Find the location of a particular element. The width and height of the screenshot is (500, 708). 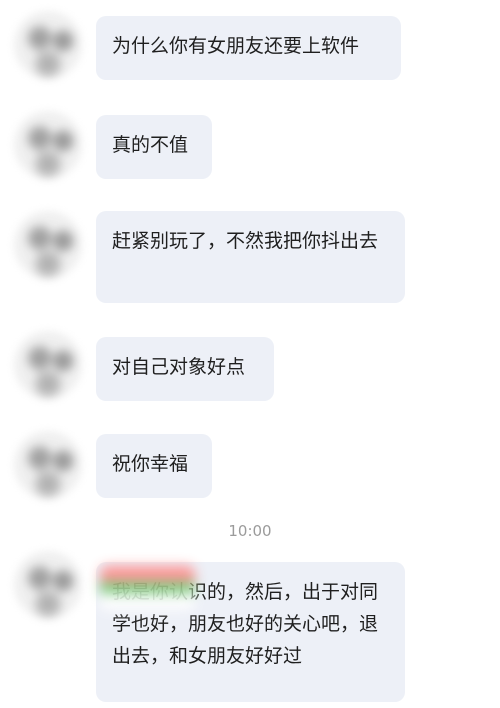

message-bubble: 为什么你有女朋友还要上软件 is located at coordinates (248, 48).